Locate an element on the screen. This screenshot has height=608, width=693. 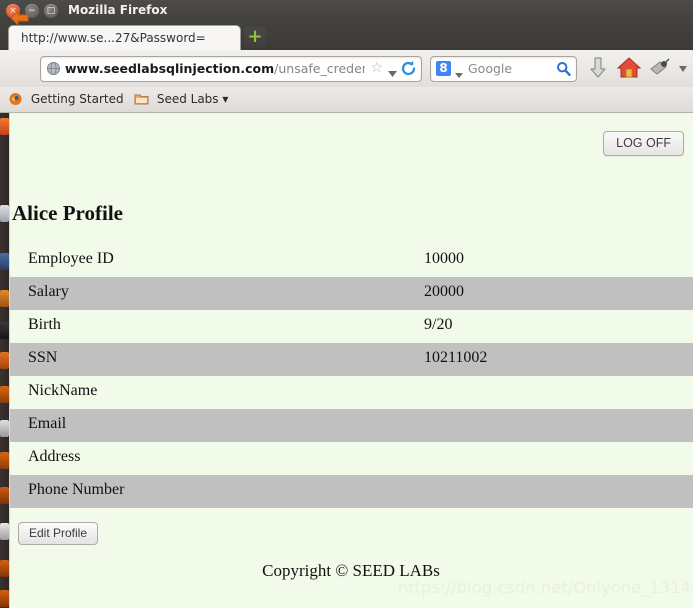
table-row: Salary 20000 is located at coordinates (351, 293).